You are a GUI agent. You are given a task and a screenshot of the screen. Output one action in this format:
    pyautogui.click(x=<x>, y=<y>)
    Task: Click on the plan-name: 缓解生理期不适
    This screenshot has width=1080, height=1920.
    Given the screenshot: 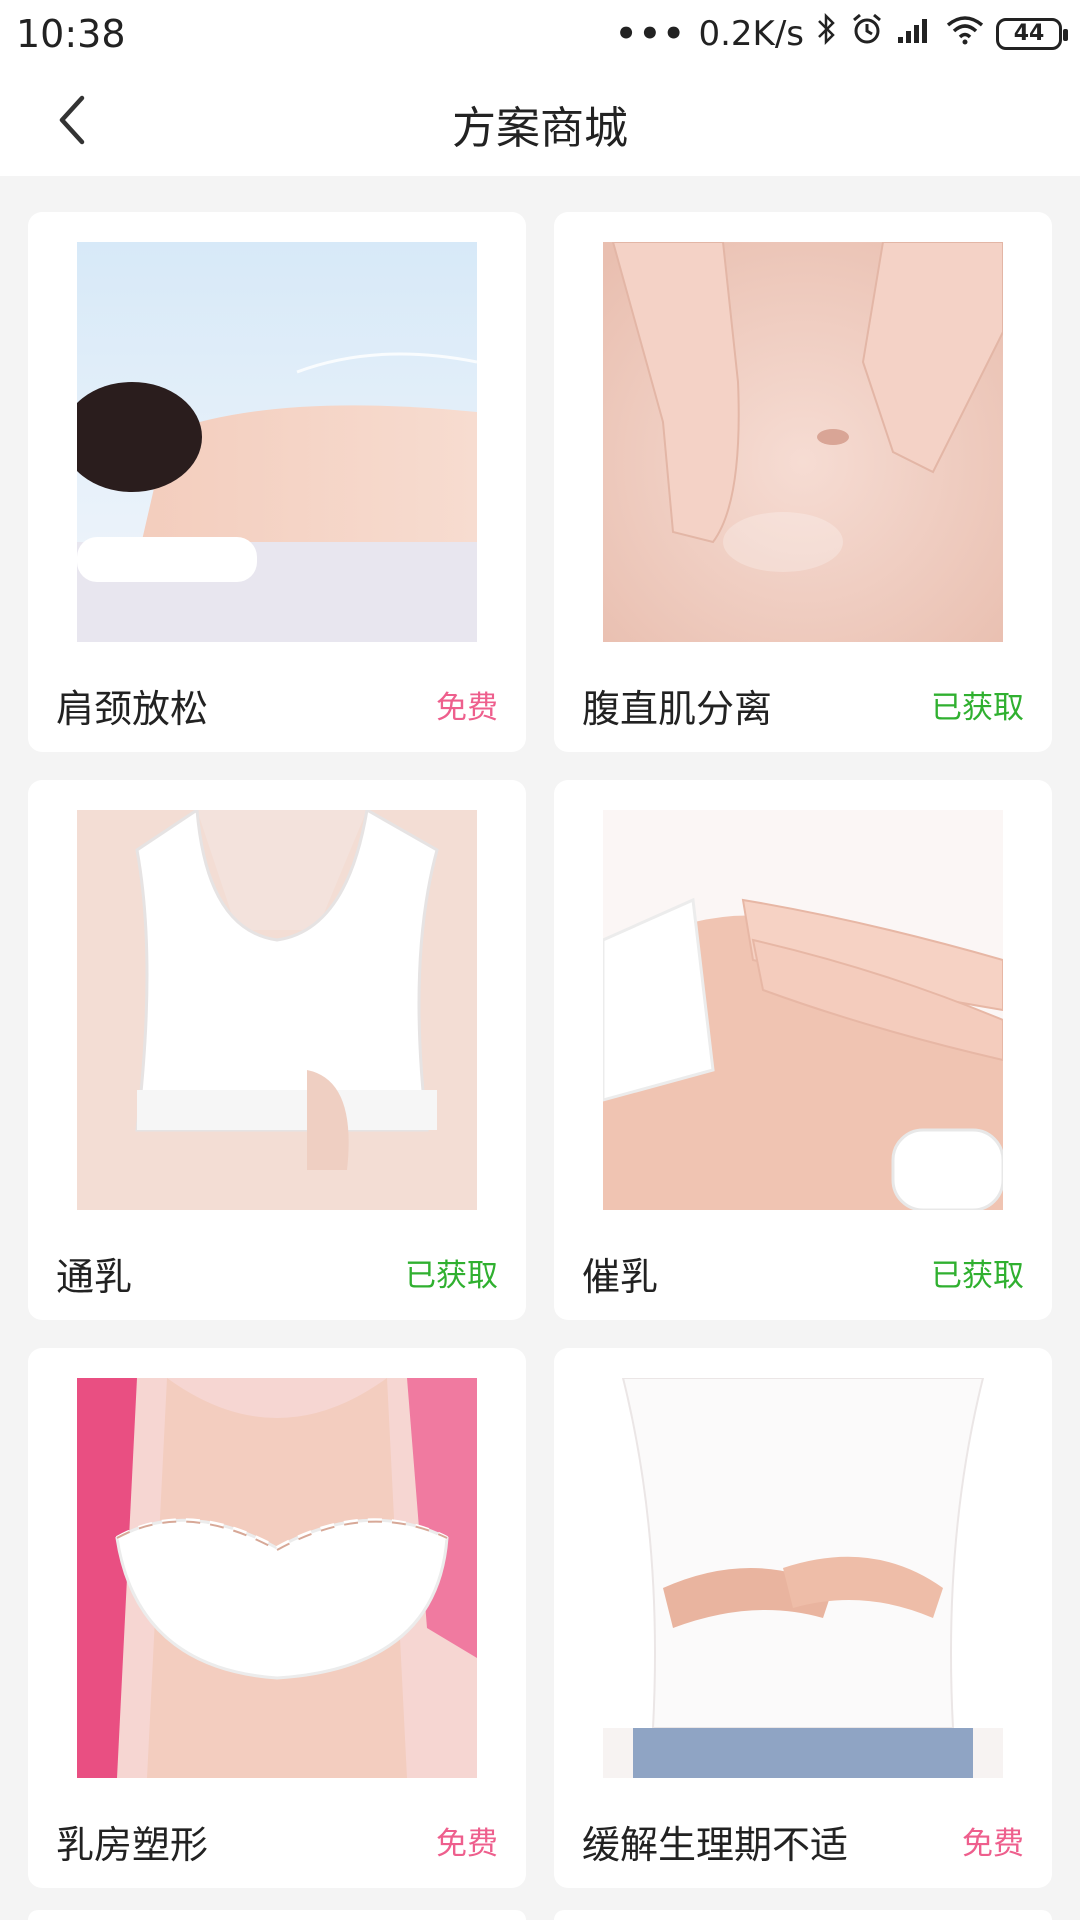 What is the action you would take?
    pyautogui.click(x=715, y=1845)
    